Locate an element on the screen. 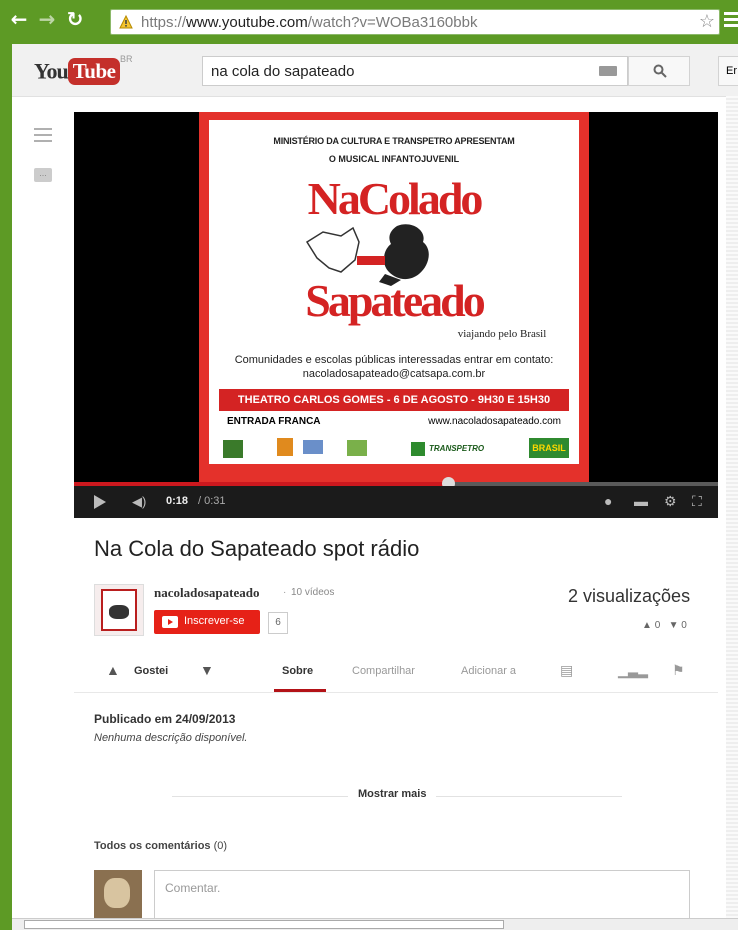 This screenshot has width=738, height=930. play-icon is located at coordinates (100, 502).